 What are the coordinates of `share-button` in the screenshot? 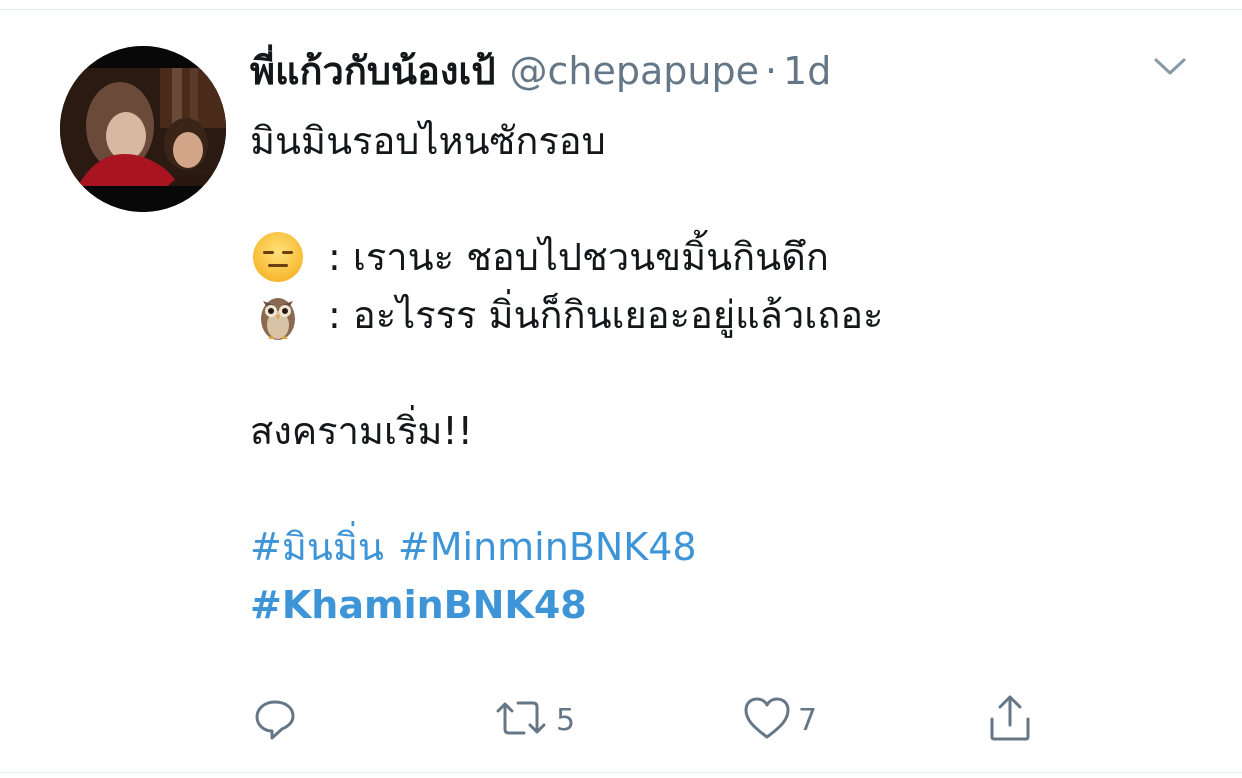 It's located at (1010, 720).